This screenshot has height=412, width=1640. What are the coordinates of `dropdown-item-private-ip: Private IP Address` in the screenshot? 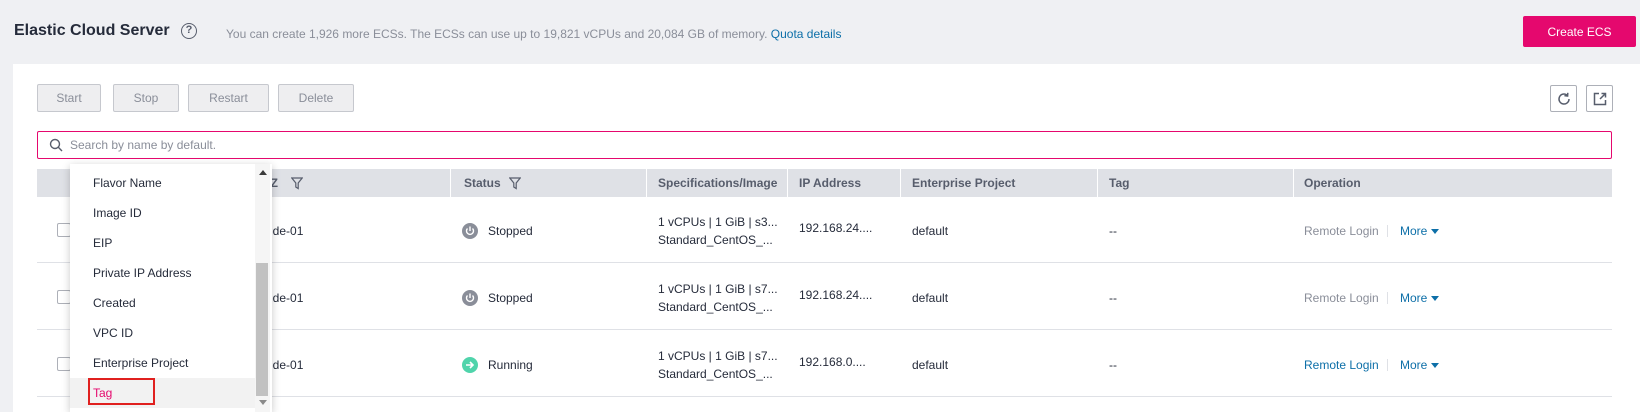 It's located at (162, 273).